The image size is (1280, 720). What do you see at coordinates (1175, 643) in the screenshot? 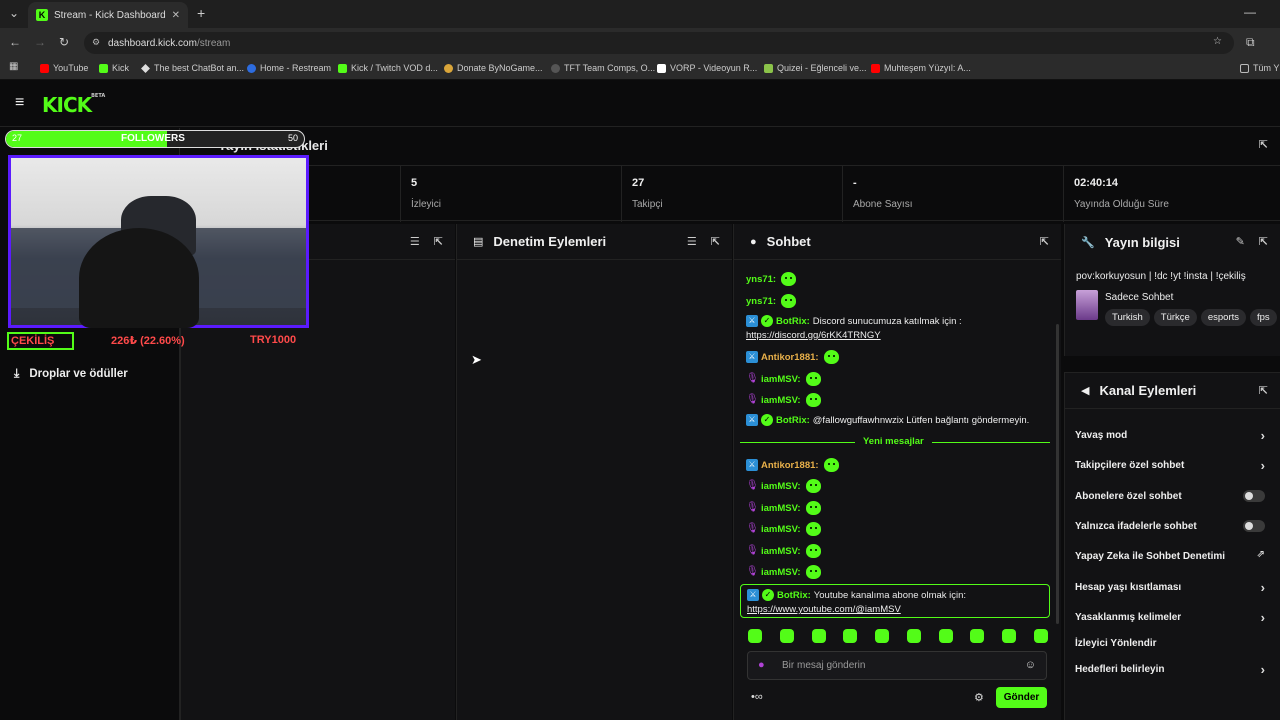
I see `channel-action-item: İzleyici Yönlendir` at bounding box center [1175, 643].